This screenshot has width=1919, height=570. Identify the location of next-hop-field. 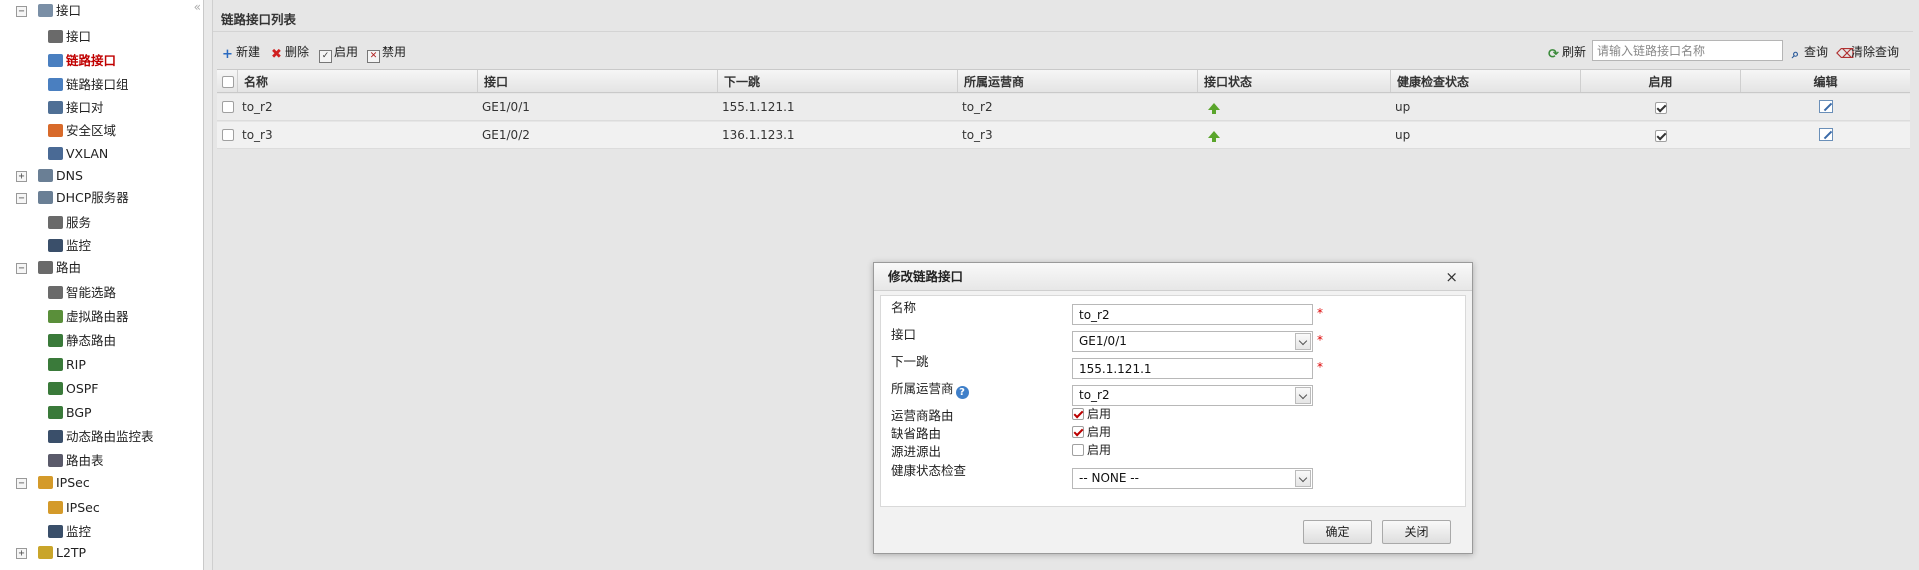
(1192, 368).